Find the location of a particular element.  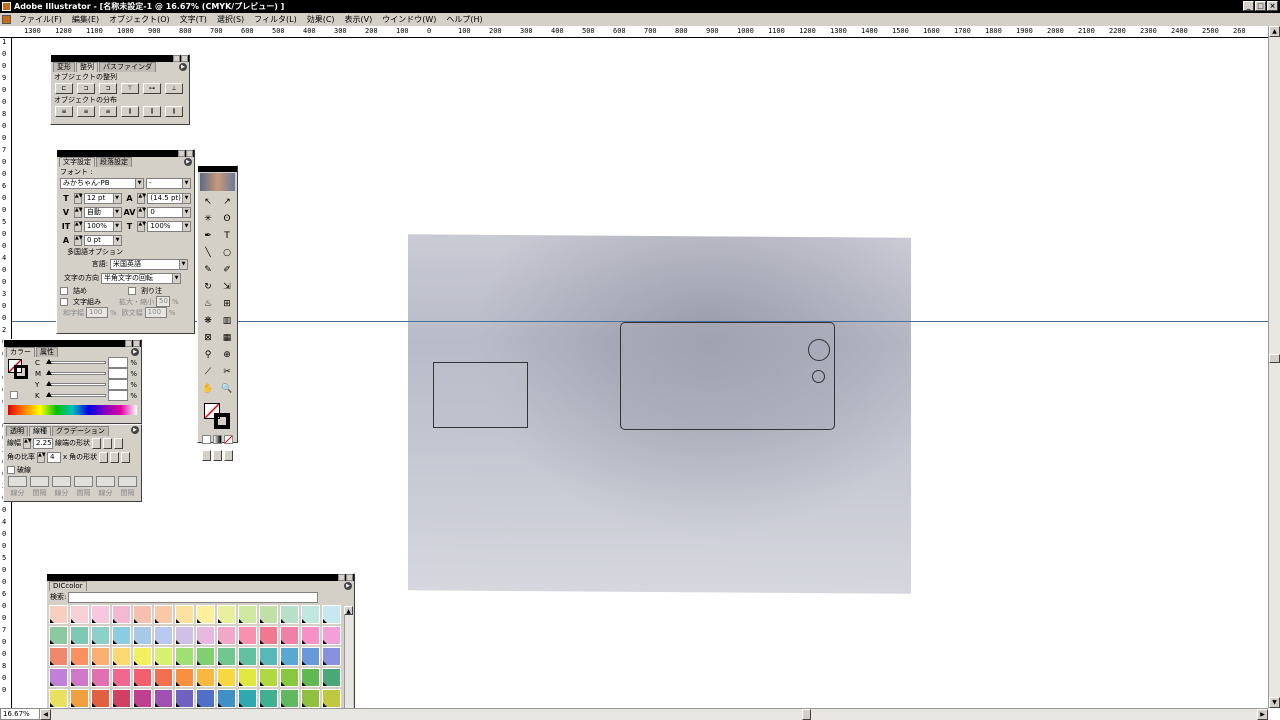

pen-tool-icon: ✒ is located at coordinates (208, 236).